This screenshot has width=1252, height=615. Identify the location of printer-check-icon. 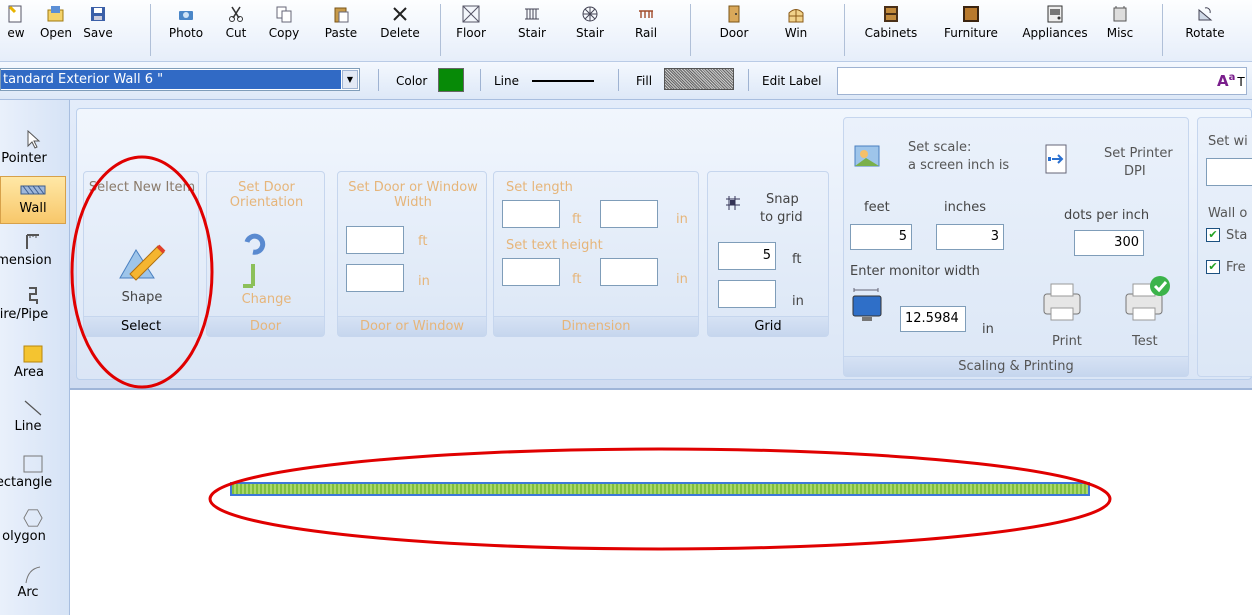
(1147, 298).